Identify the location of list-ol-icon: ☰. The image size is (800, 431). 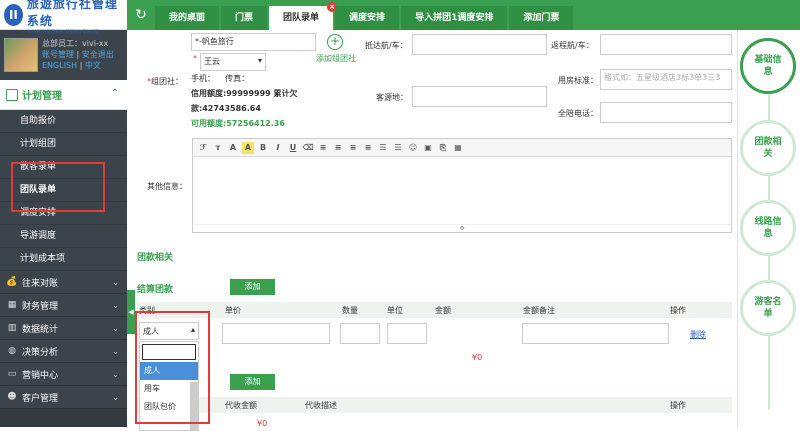
(383, 148).